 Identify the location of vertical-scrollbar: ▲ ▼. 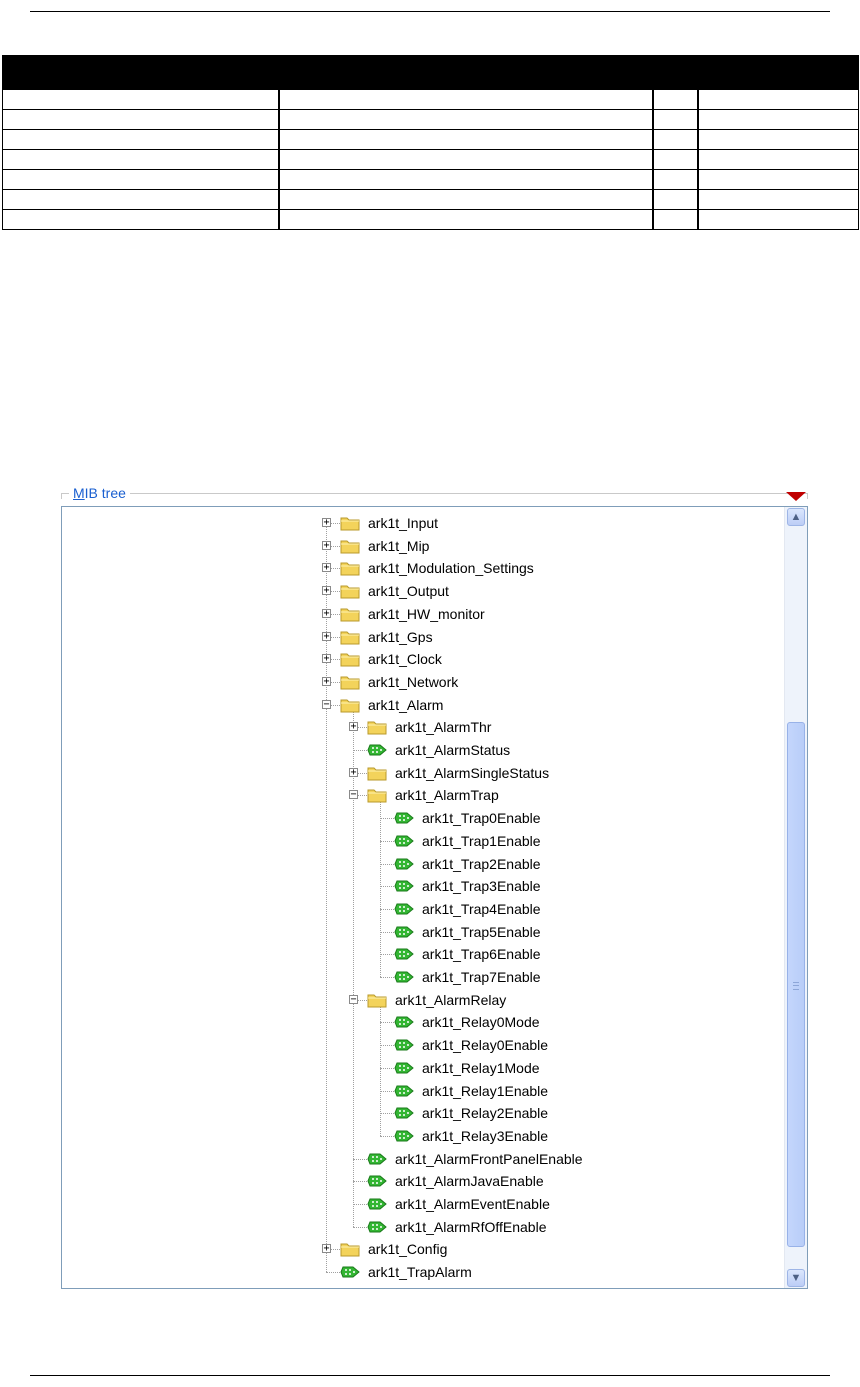
(795, 897).